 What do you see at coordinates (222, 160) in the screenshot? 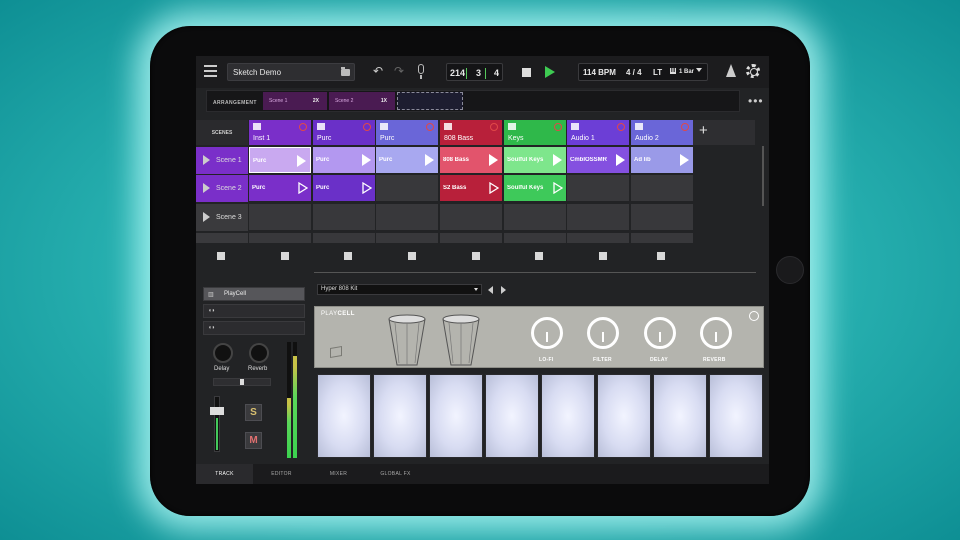
I see `scene-launch-button: Scene 1` at bounding box center [222, 160].